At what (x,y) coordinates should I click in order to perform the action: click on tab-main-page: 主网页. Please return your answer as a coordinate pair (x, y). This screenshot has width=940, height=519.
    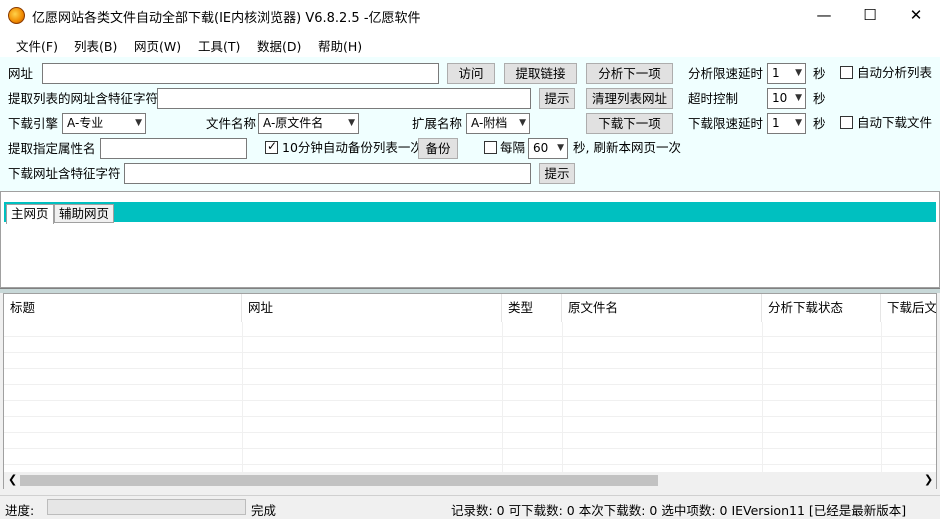
    Looking at the image, I should click on (30, 214).